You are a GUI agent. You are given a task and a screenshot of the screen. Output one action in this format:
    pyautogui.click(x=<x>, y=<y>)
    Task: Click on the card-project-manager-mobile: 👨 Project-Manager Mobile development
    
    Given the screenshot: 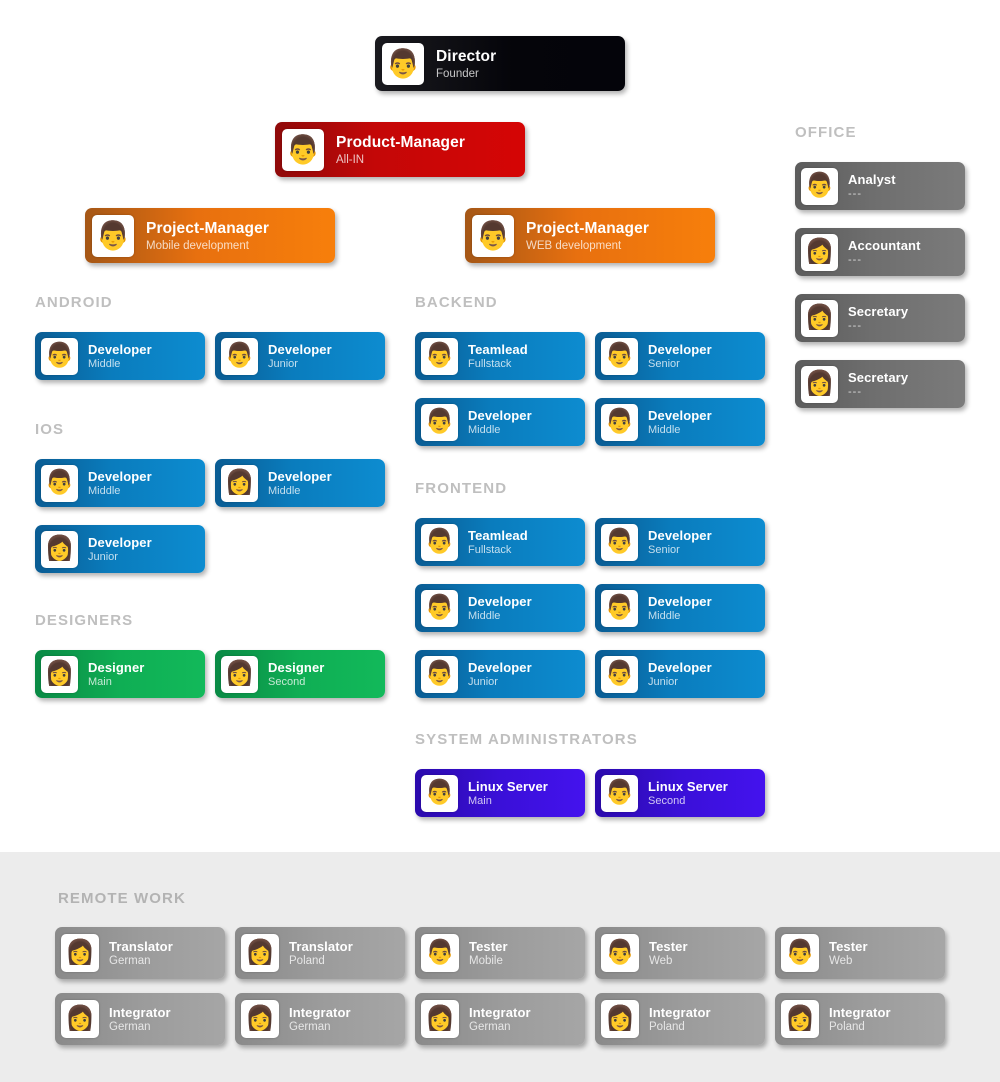 What is the action you would take?
    pyautogui.click(x=210, y=235)
    